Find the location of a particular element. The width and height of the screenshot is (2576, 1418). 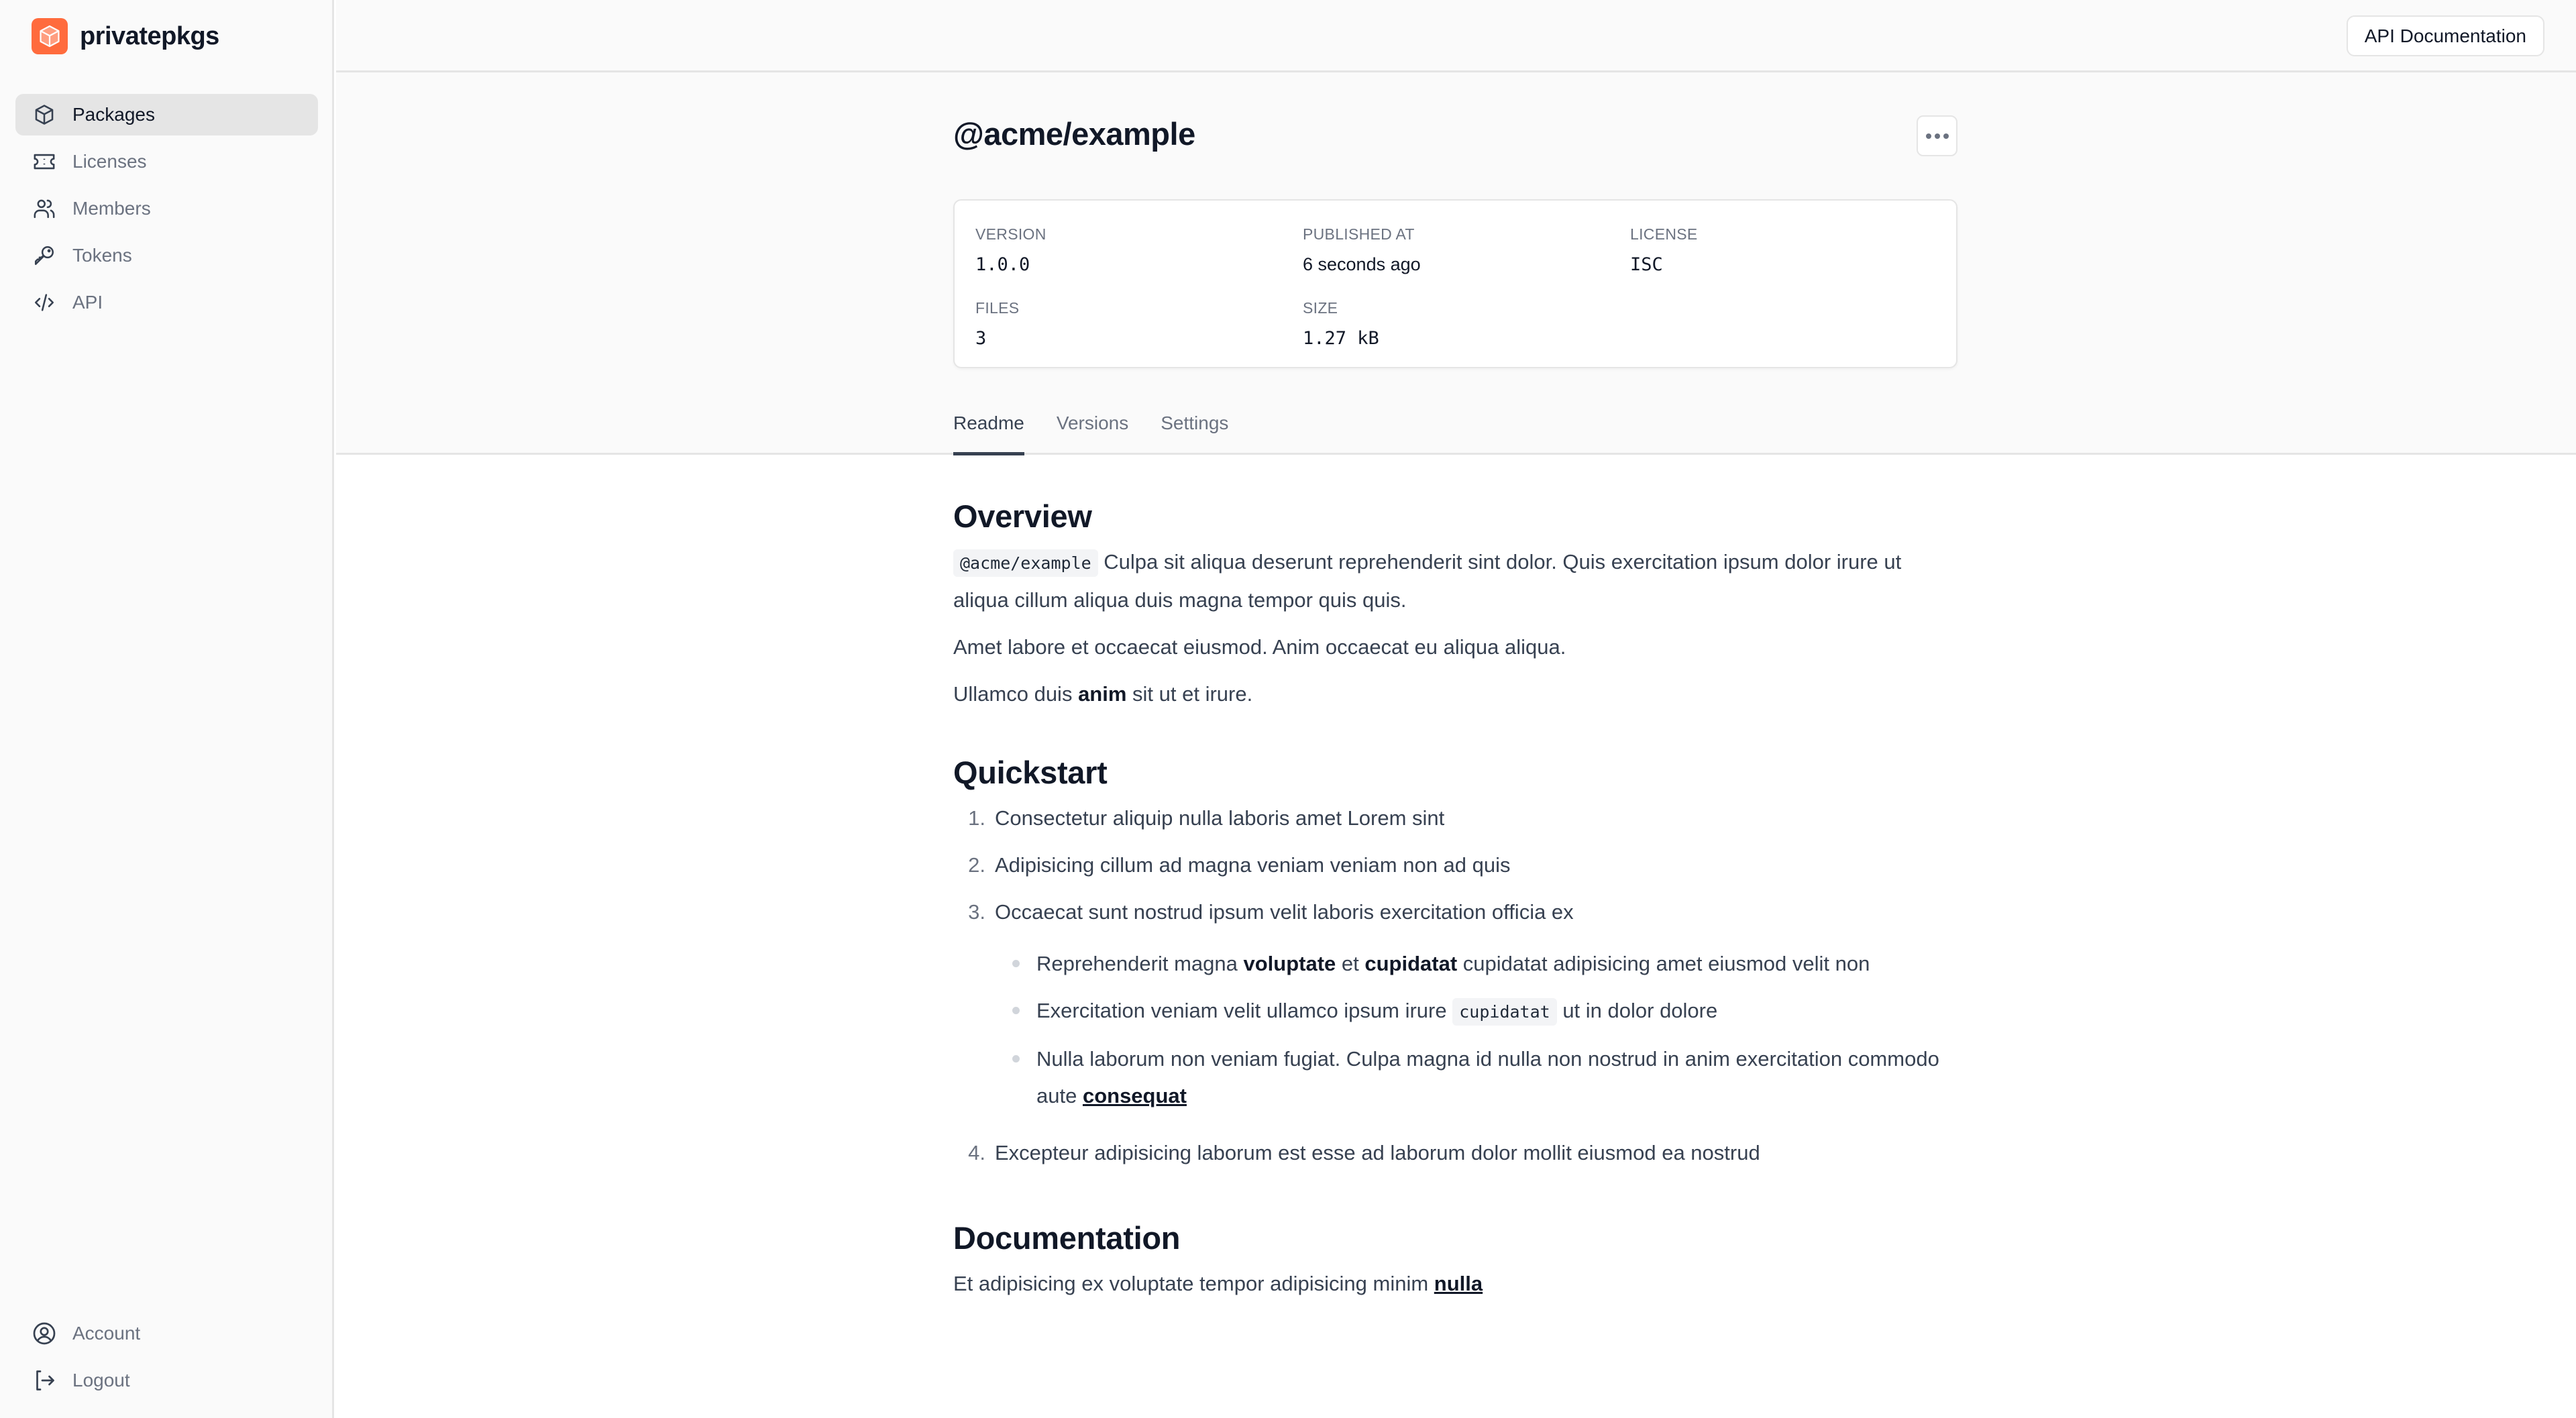

package-tabs: Readme Versions Settings is located at coordinates (1455, 428).